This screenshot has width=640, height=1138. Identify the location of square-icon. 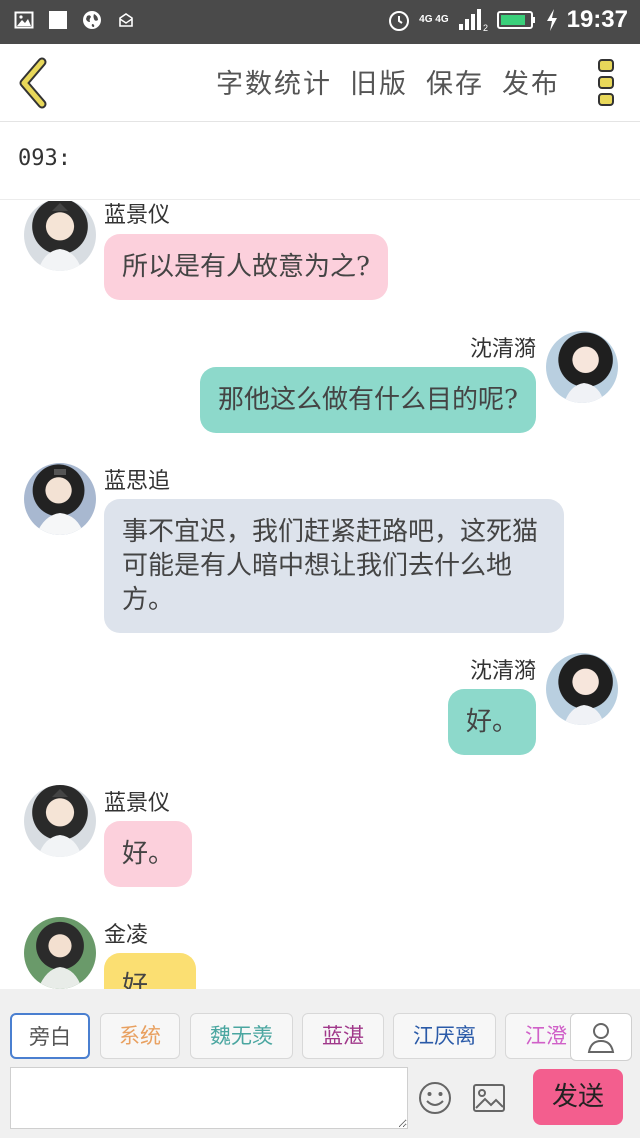
(58, 20).